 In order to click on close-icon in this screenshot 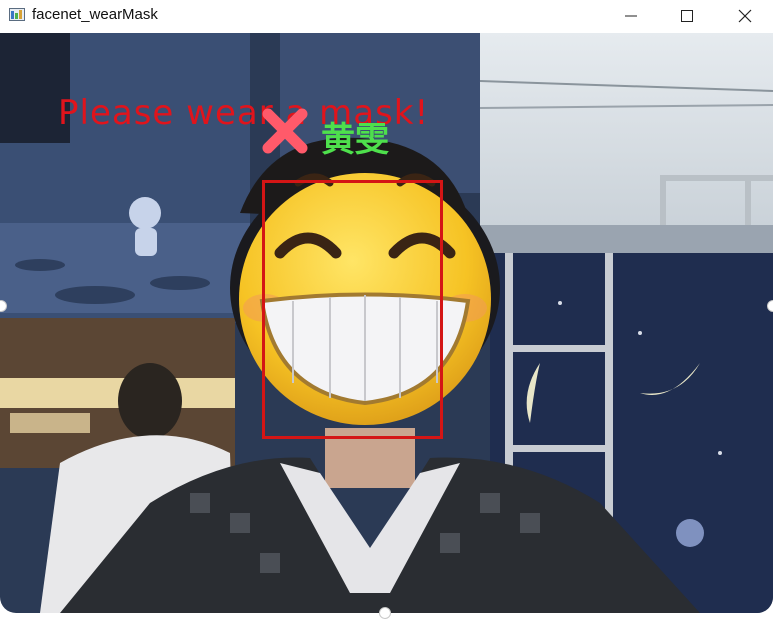, I will do `click(745, 16)`.